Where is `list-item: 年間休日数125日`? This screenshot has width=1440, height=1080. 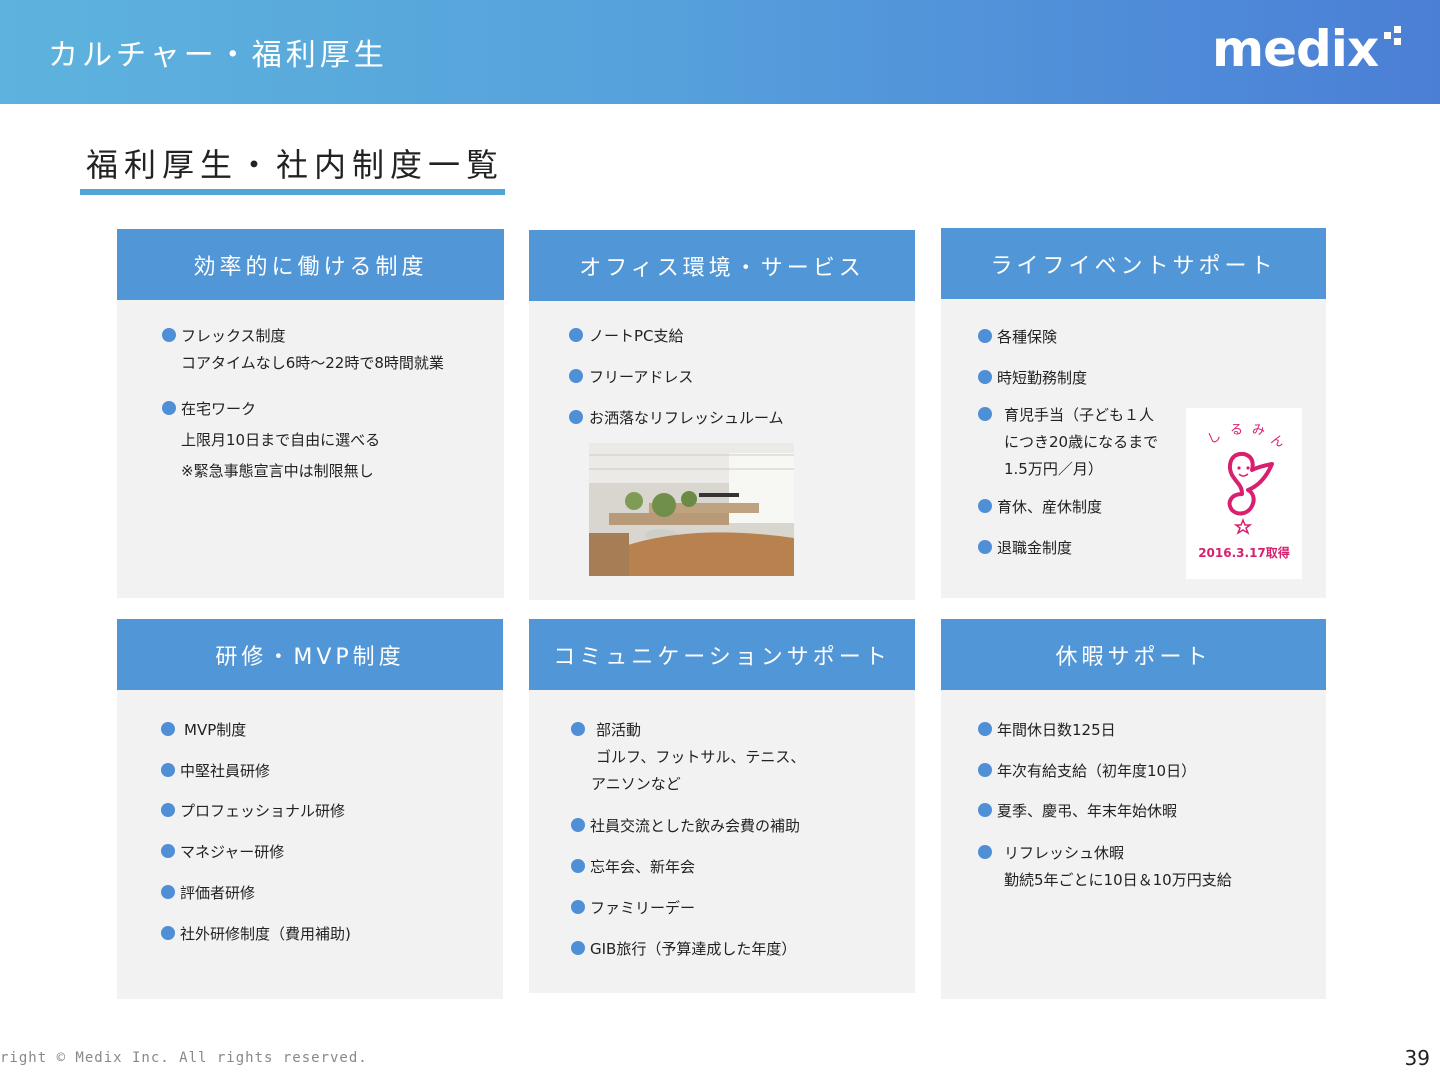
list-item: 年間休日数125日 is located at coordinates (1056, 730).